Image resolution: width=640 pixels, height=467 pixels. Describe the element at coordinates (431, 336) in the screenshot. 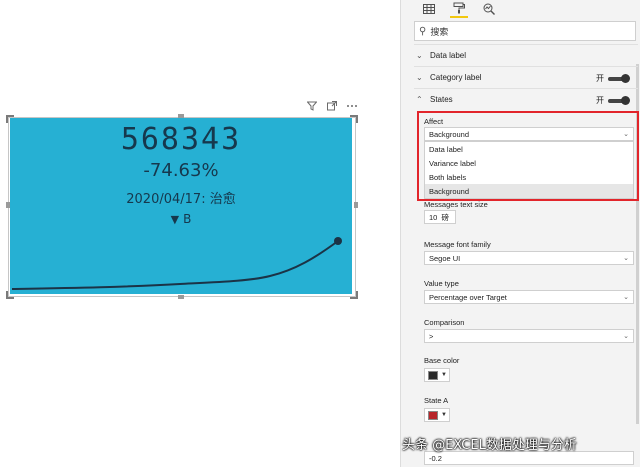

I see `dropdown-value: >` at that location.